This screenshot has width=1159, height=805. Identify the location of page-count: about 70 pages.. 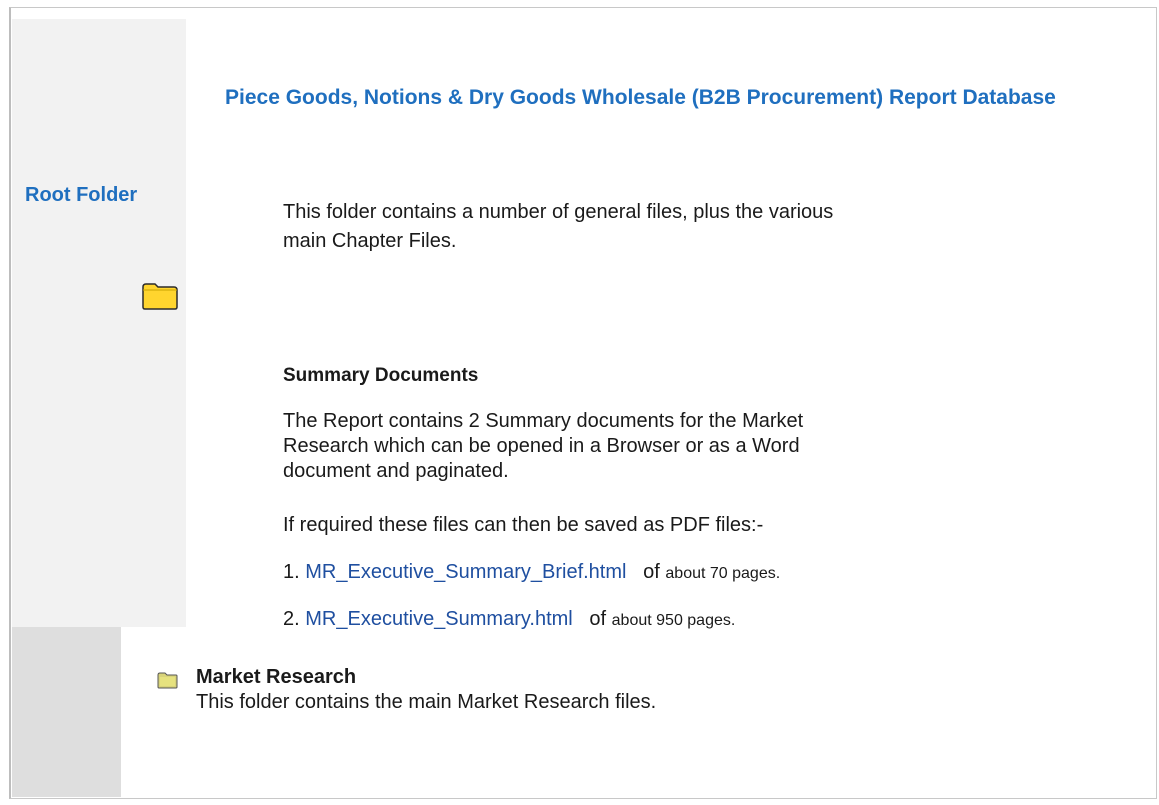
(723, 573).